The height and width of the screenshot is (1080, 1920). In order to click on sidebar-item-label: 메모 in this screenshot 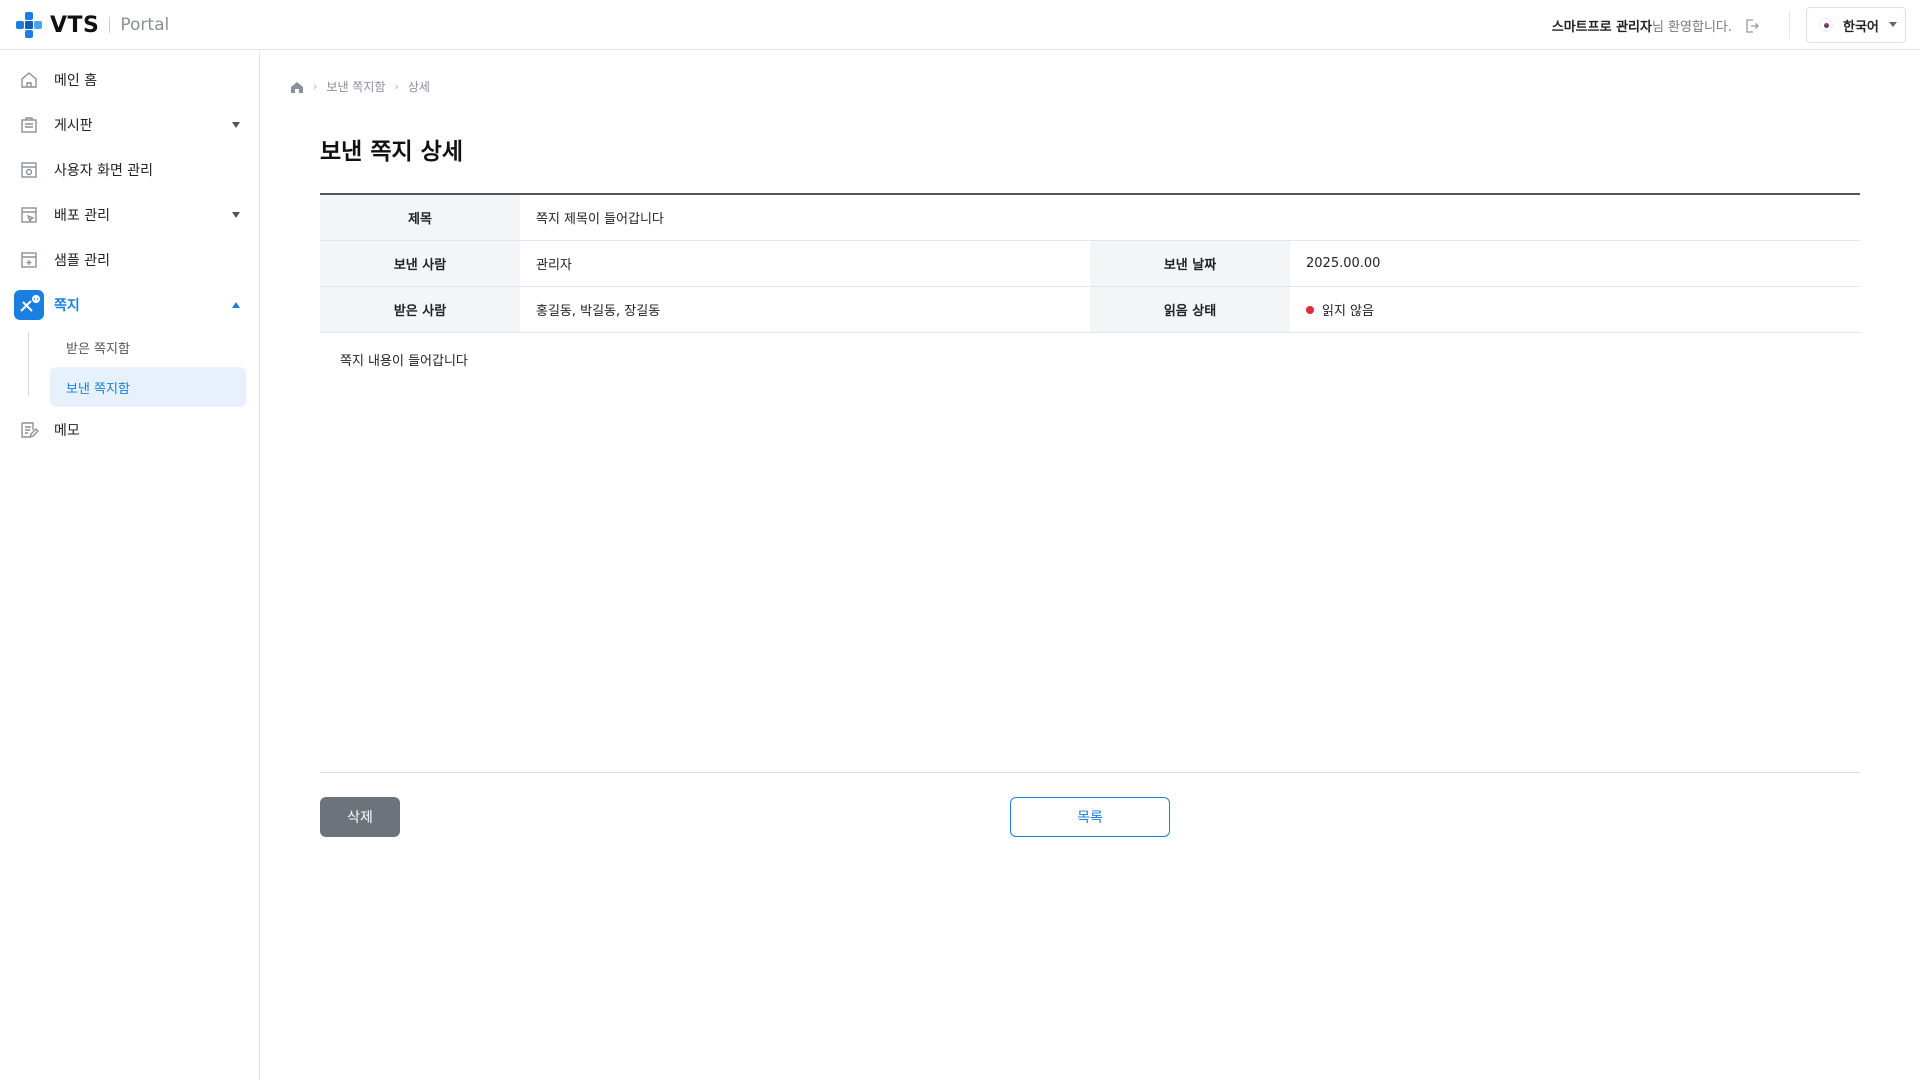, I will do `click(67, 431)`.